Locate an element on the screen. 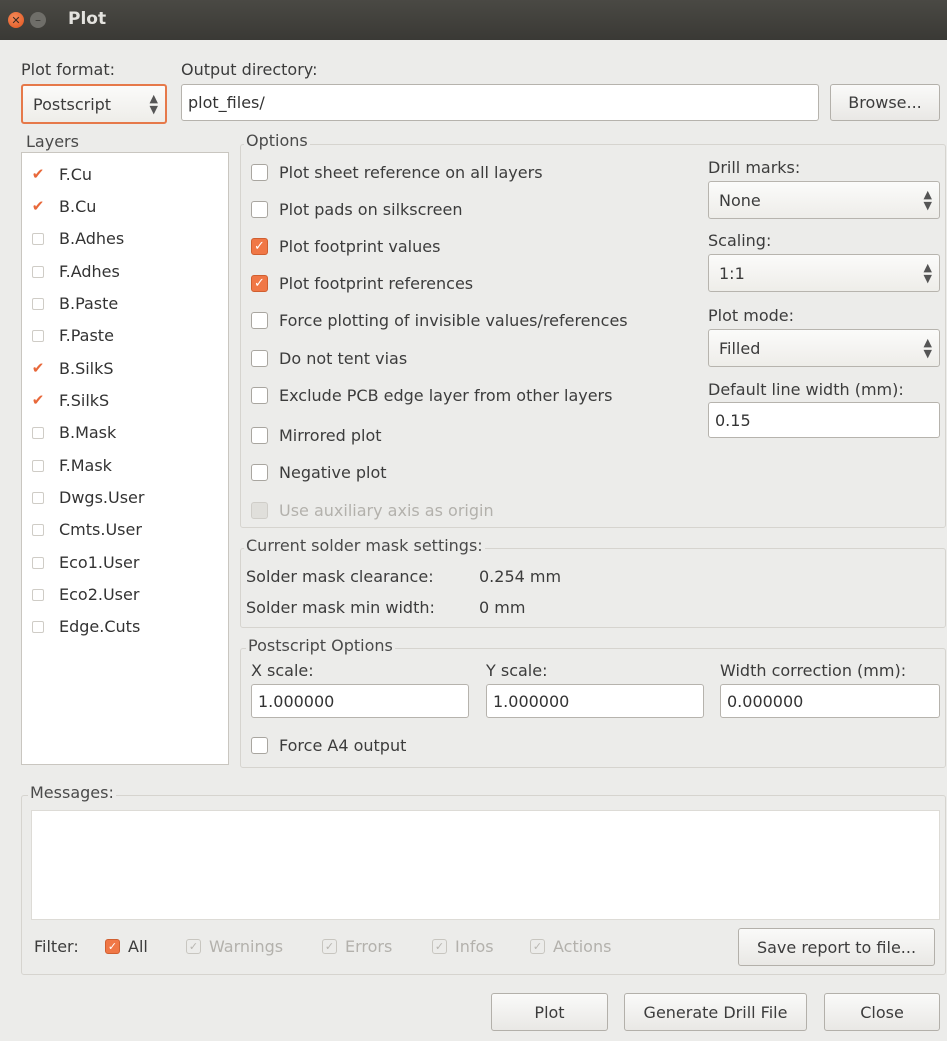  layer-label: F.Adhes is located at coordinates (89, 271).